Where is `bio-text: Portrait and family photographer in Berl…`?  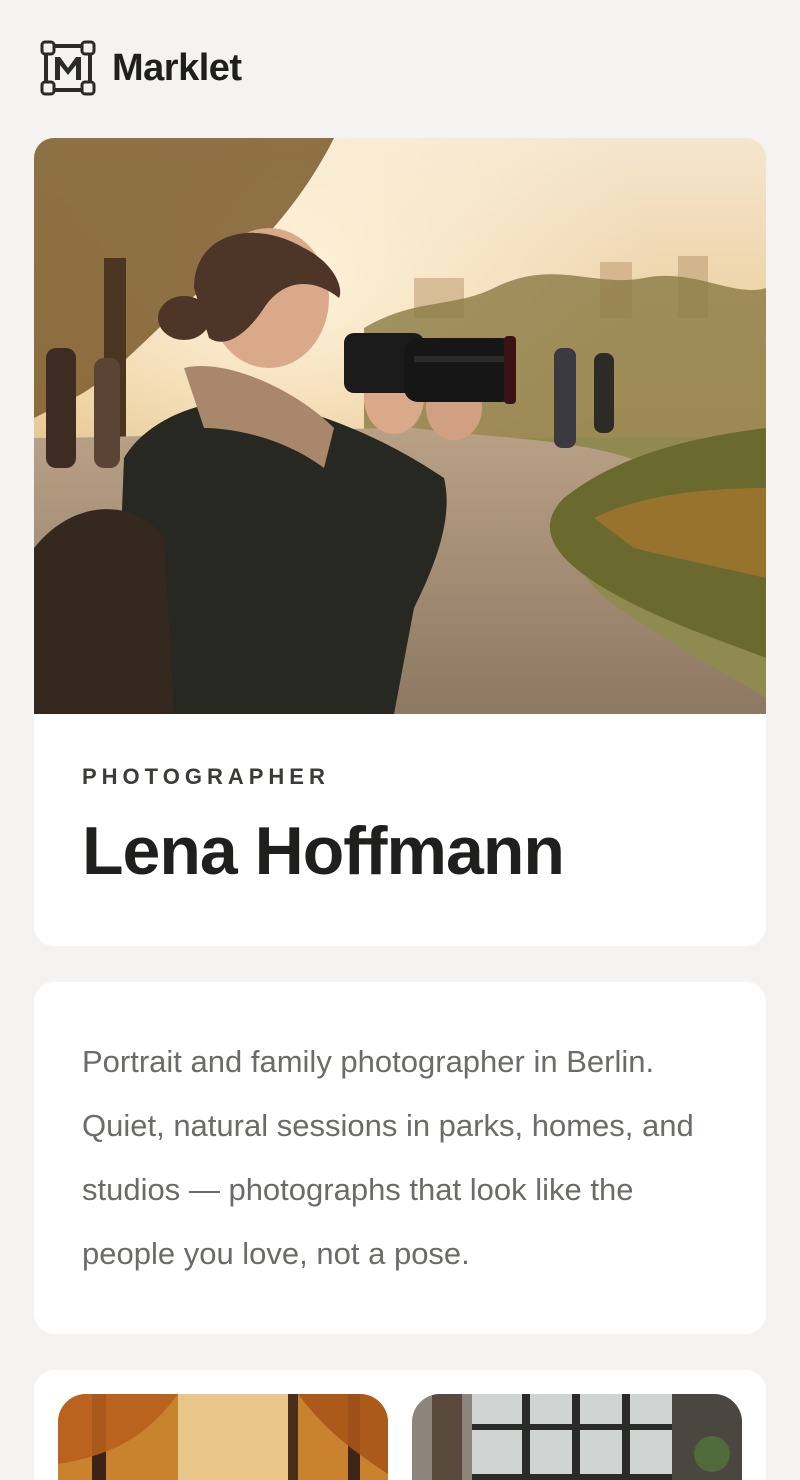
bio-text: Portrait and family photographer in Berl… is located at coordinates (388, 1157).